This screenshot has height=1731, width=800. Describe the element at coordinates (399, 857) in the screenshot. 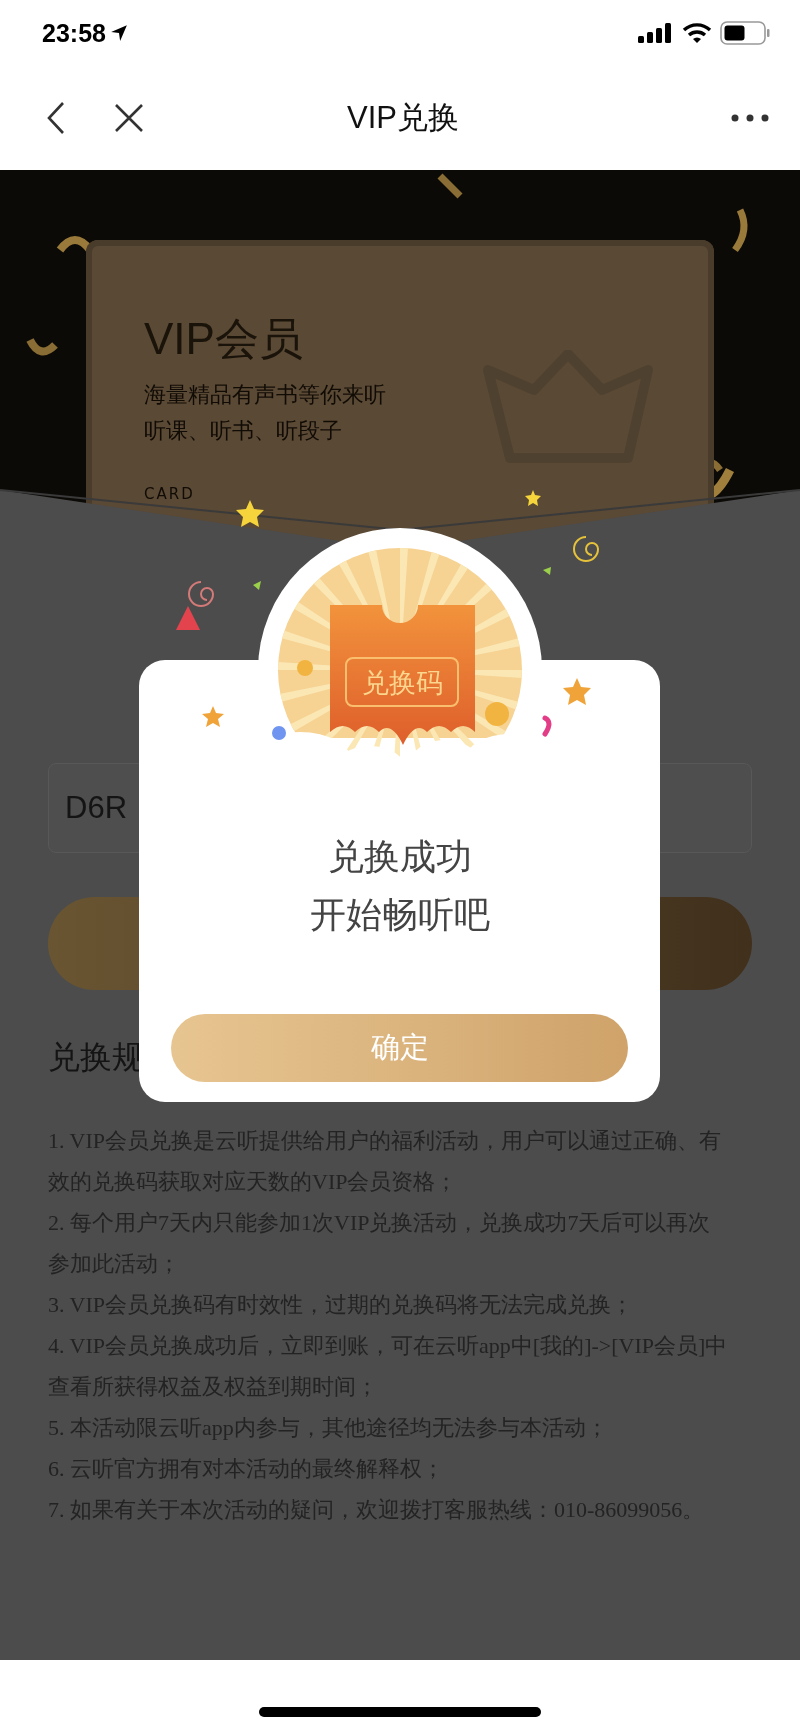

I see `success-message: 兑换成功` at that location.